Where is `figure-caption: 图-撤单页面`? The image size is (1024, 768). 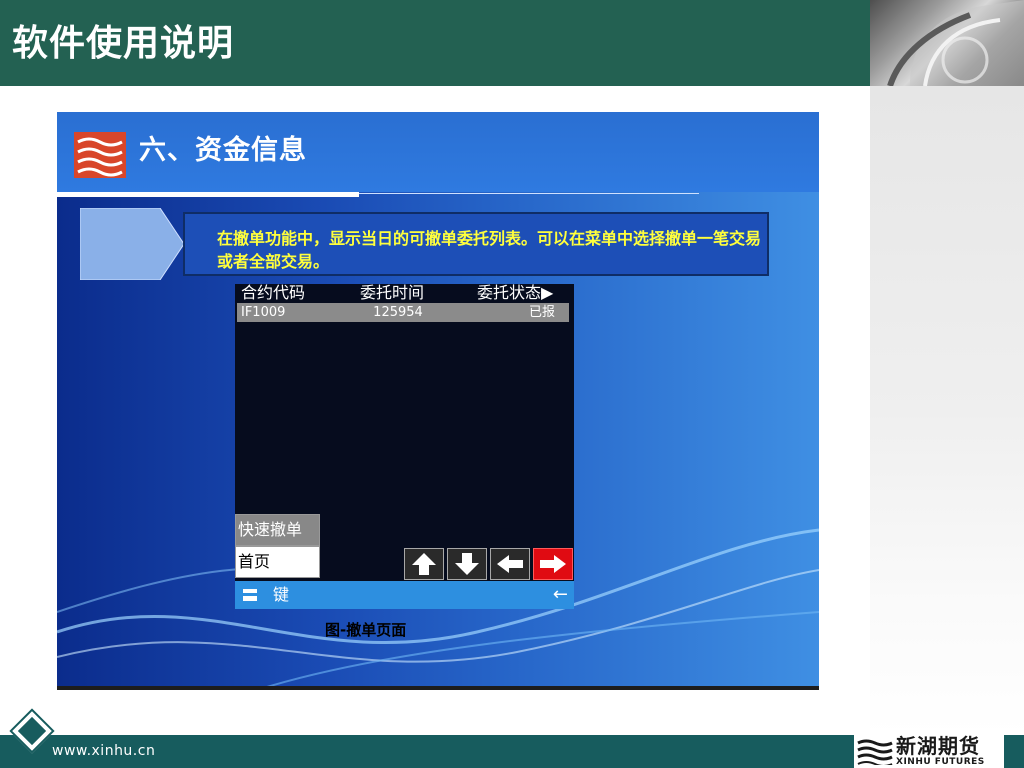 figure-caption: 图-撤单页面 is located at coordinates (366, 630).